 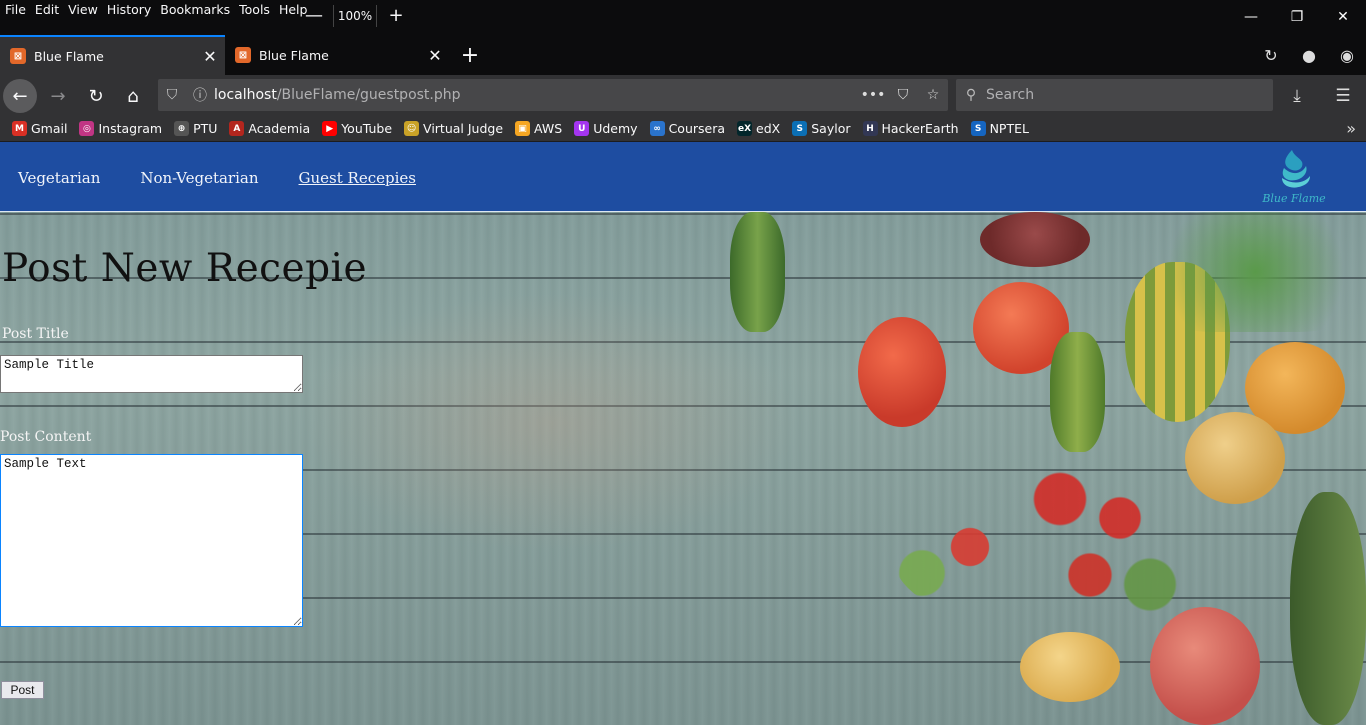 I want to click on bookmark-label: AWS, so click(x=548, y=128).